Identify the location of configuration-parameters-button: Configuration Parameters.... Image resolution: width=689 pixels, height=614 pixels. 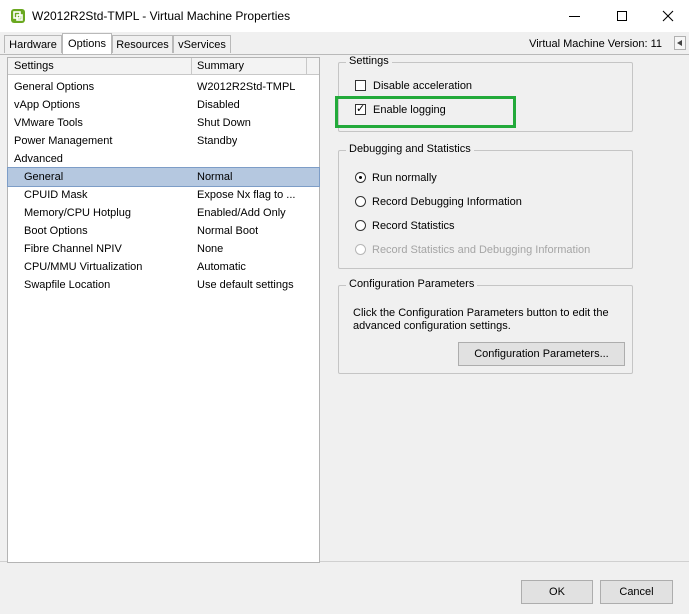
(541, 354).